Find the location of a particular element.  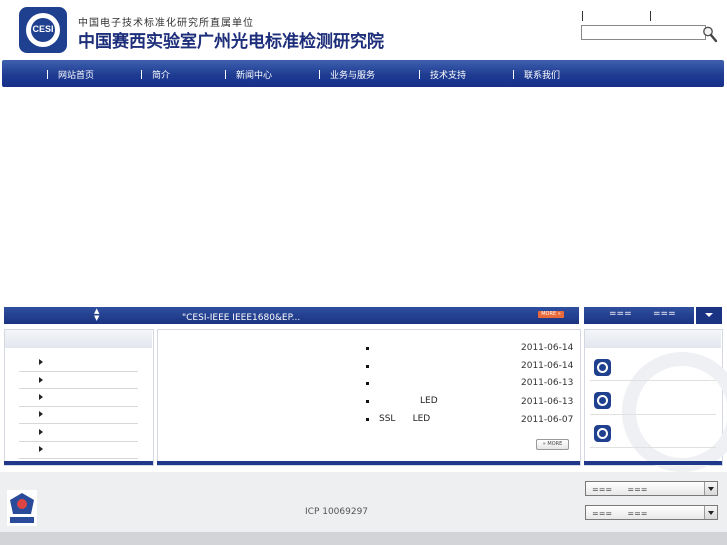

nav-item-news: 新闻中心 is located at coordinates (248, 74).